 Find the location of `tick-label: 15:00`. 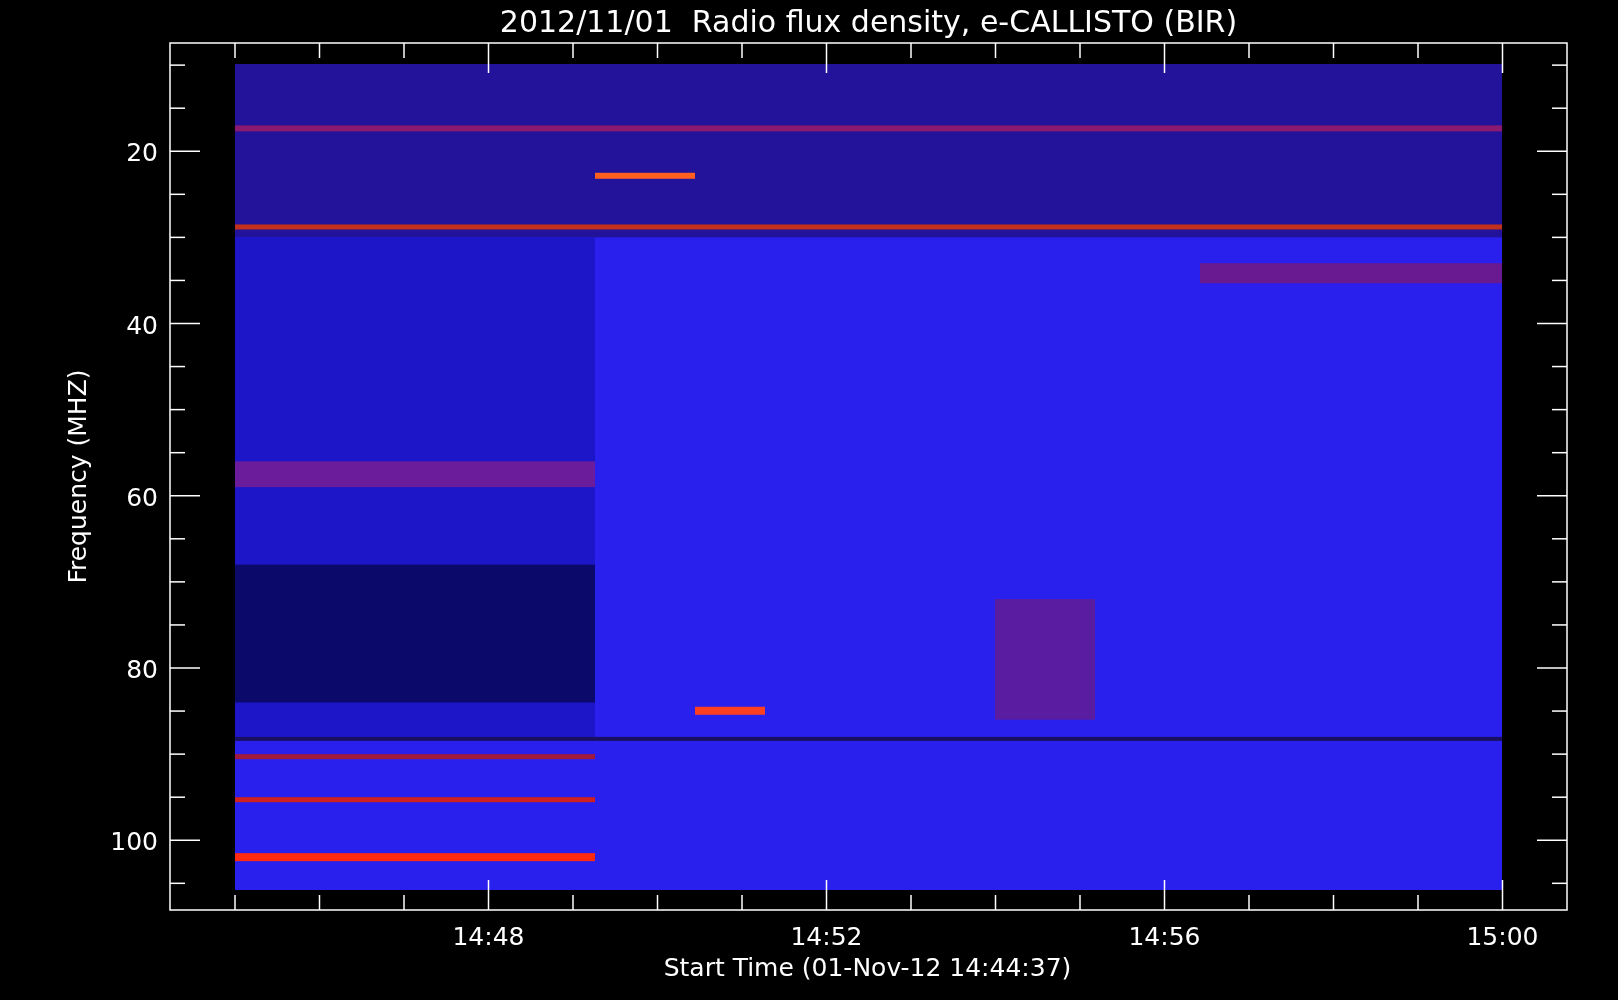

tick-label: 15:00 is located at coordinates (1502, 936).